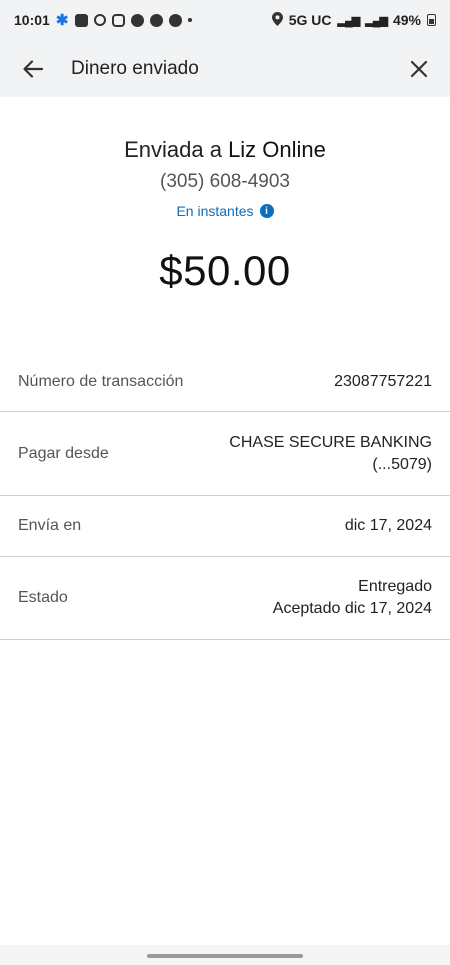 The image size is (450, 965). Describe the element at coordinates (81, 20) in the screenshot. I see `notification-app-icon` at that location.